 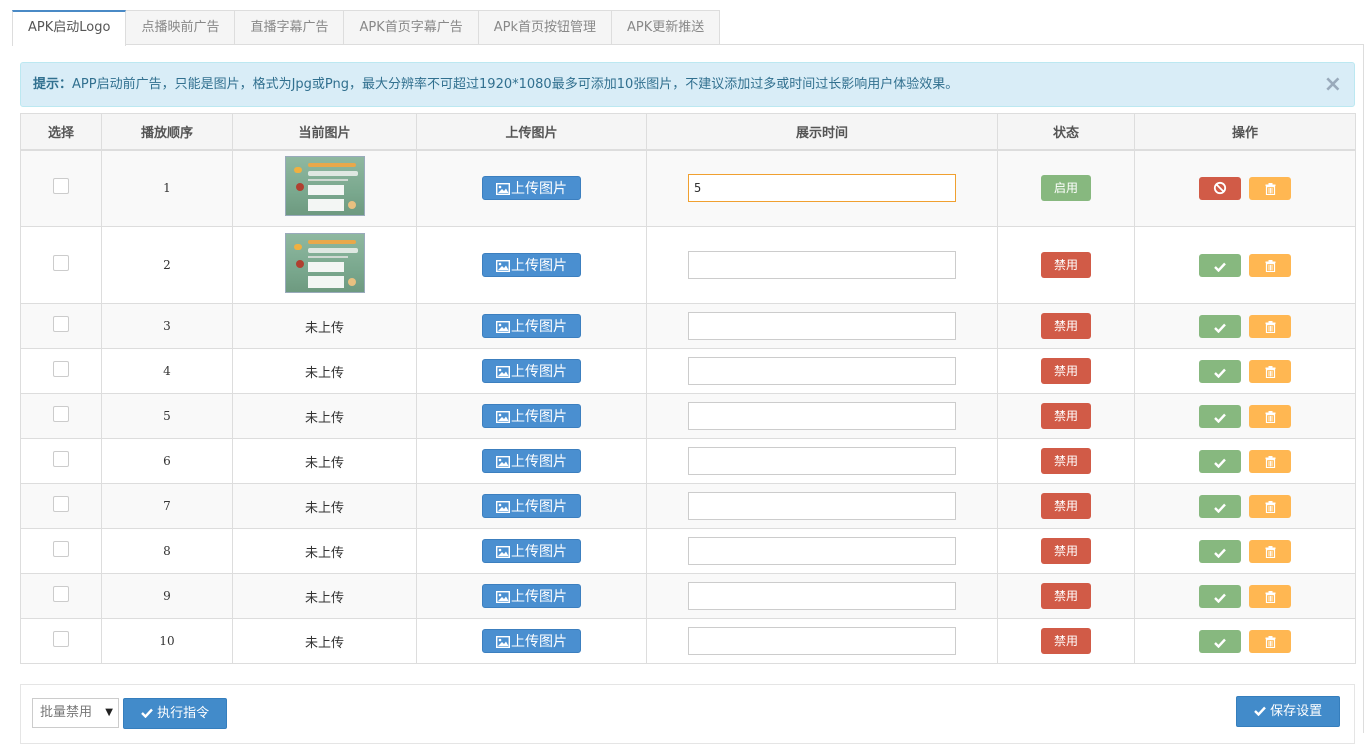 What do you see at coordinates (180, 27) in the screenshot?
I see `tab-1: 点播映前广告` at bounding box center [180, 27].